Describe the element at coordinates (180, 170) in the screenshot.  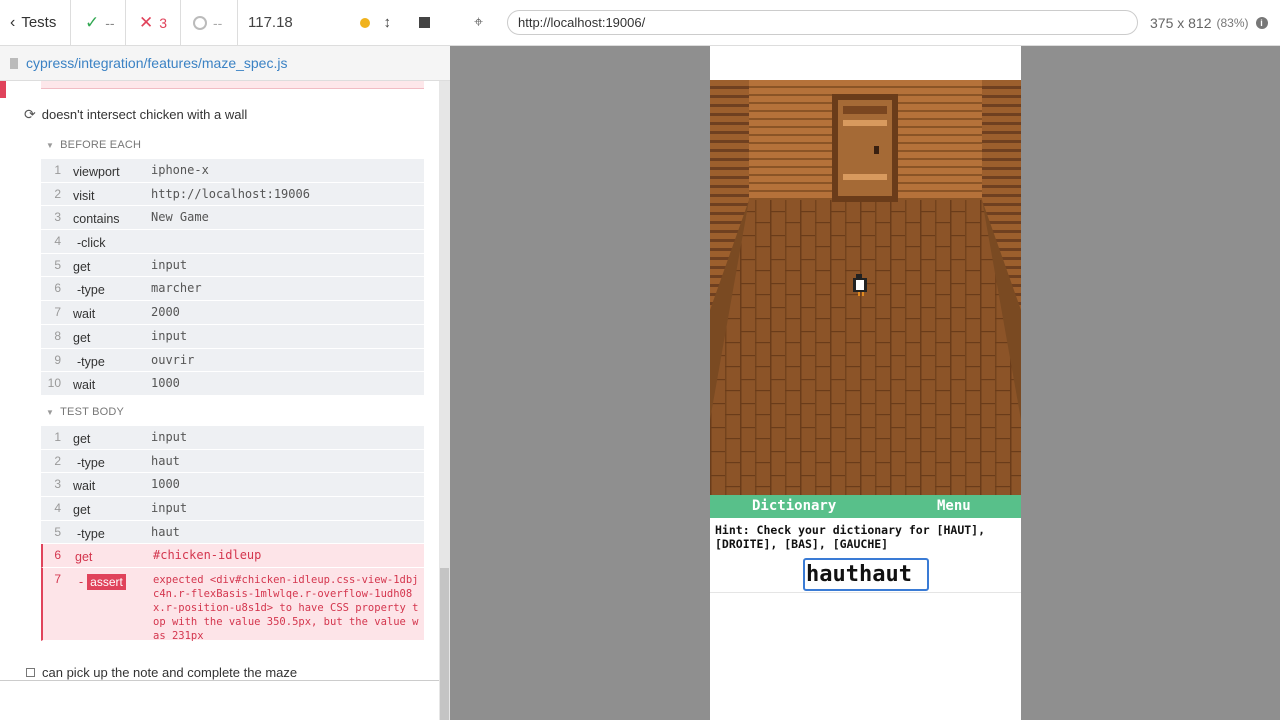
I see `command-message: iphone-x` at that location.